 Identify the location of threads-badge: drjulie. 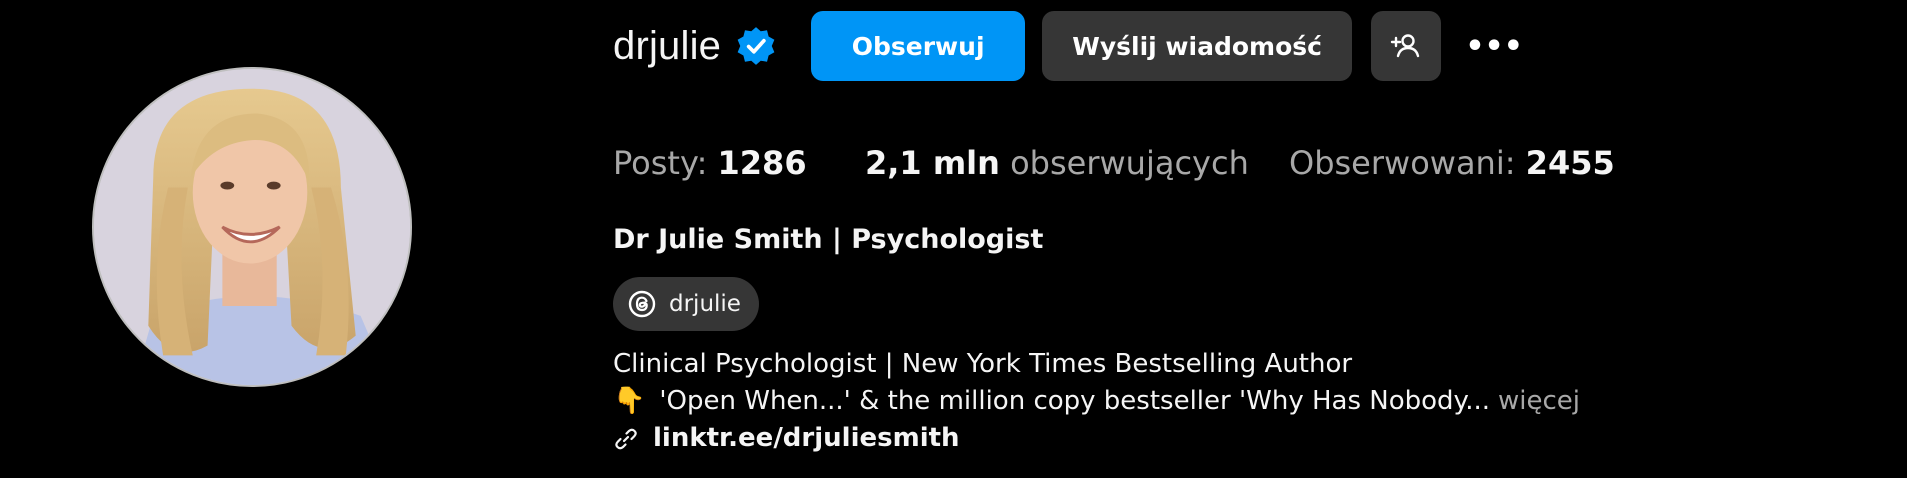
(686, 304).